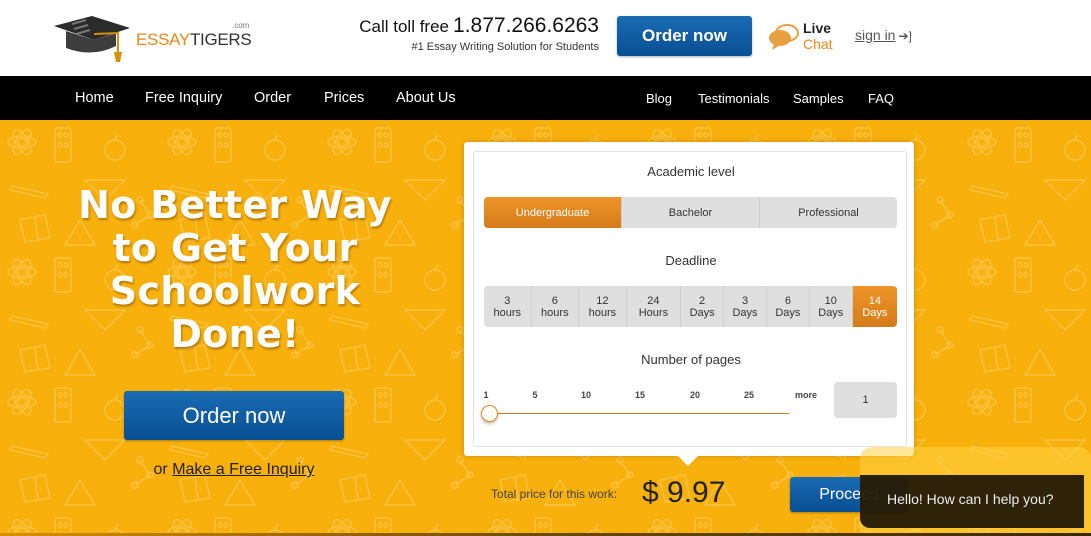 The height and width of the screenshot is (536, 1091). Describe the element at coordinates (806, 395) in the screenshot. I see `pages-more-label: more` at that location.